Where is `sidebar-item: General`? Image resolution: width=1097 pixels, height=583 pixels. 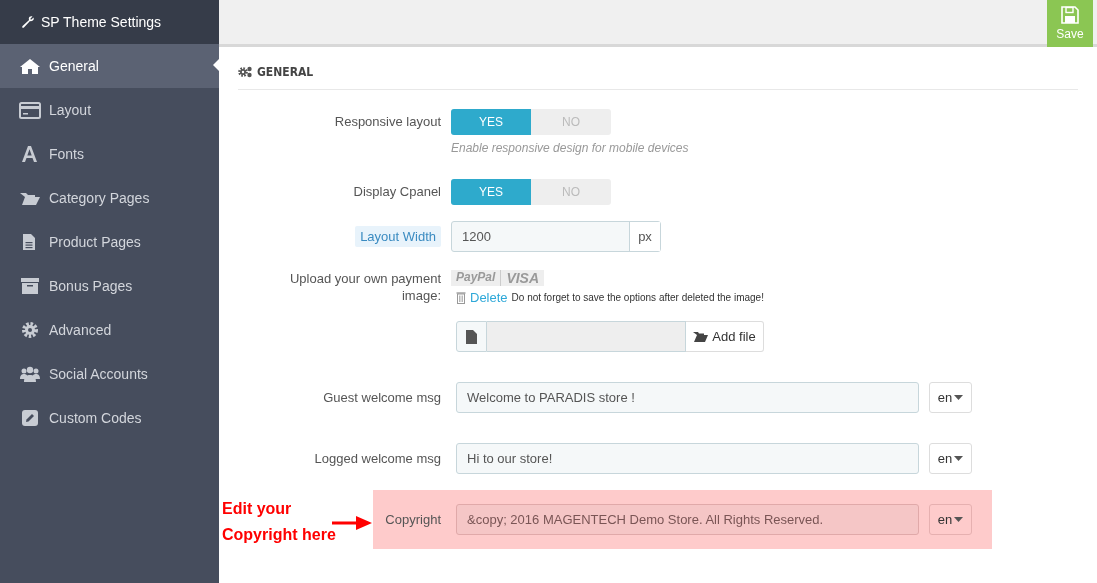
sidebar-item: General is located at coordinates (109, 66).